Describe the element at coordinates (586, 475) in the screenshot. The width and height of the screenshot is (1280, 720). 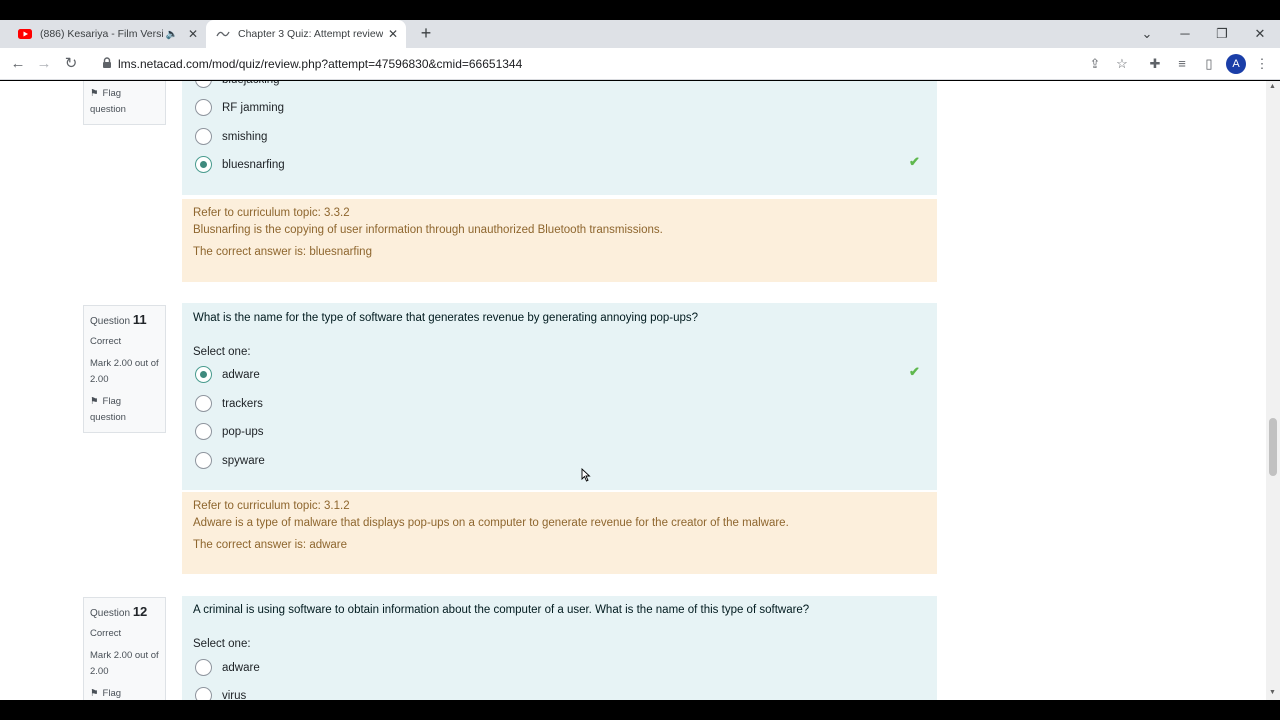
I see `mouse-cursor-icon` at that location.